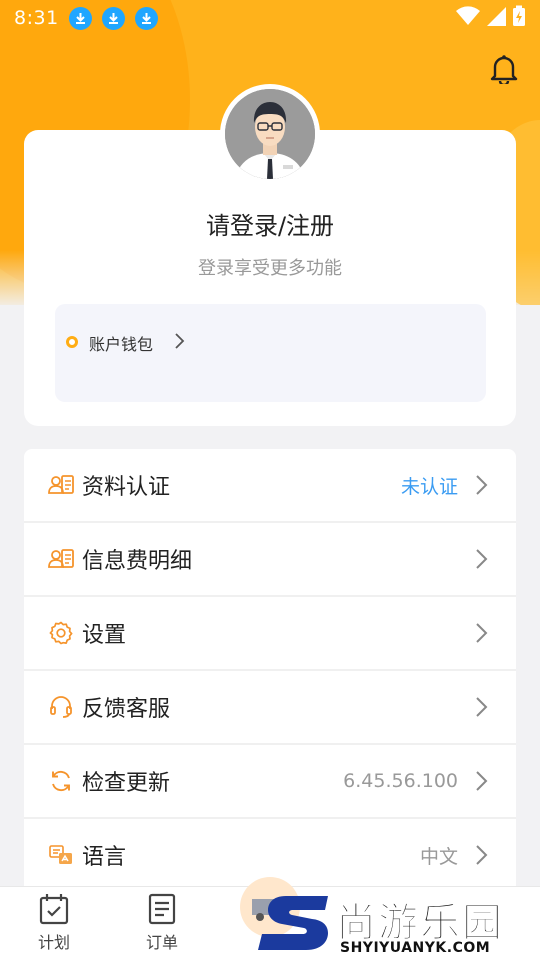 Image resolution: width=540 pixels, height=960 pixels. What do you see at coordinates (270, 268) in the screenshot?
I see `login-subtitle: 登录享受更多功能` at bounding box center [270, 268].